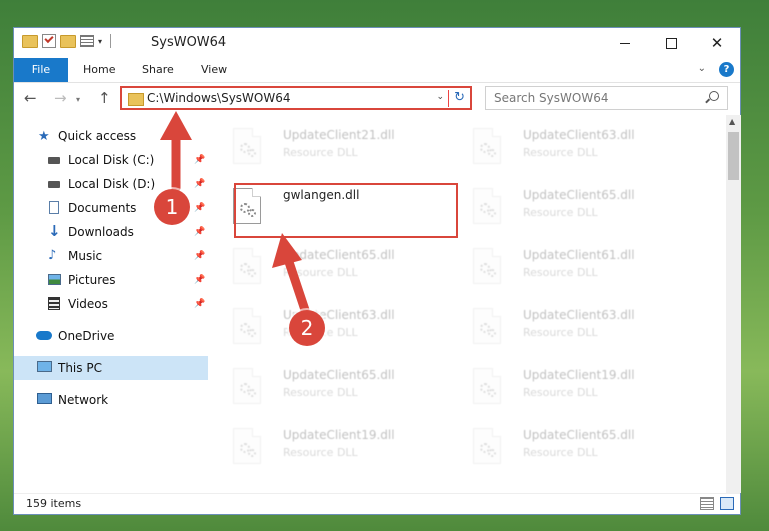  What do you see at coordinates (235, 213) in the screenshot?
I see `annotation-arrows` at bounding box center [235, 213].